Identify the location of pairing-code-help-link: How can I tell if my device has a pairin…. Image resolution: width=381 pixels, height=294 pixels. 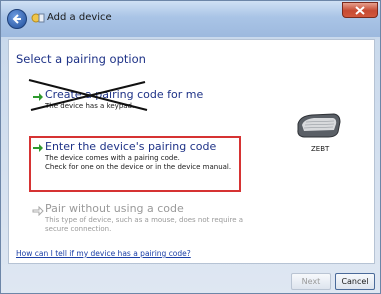
(103, 253).